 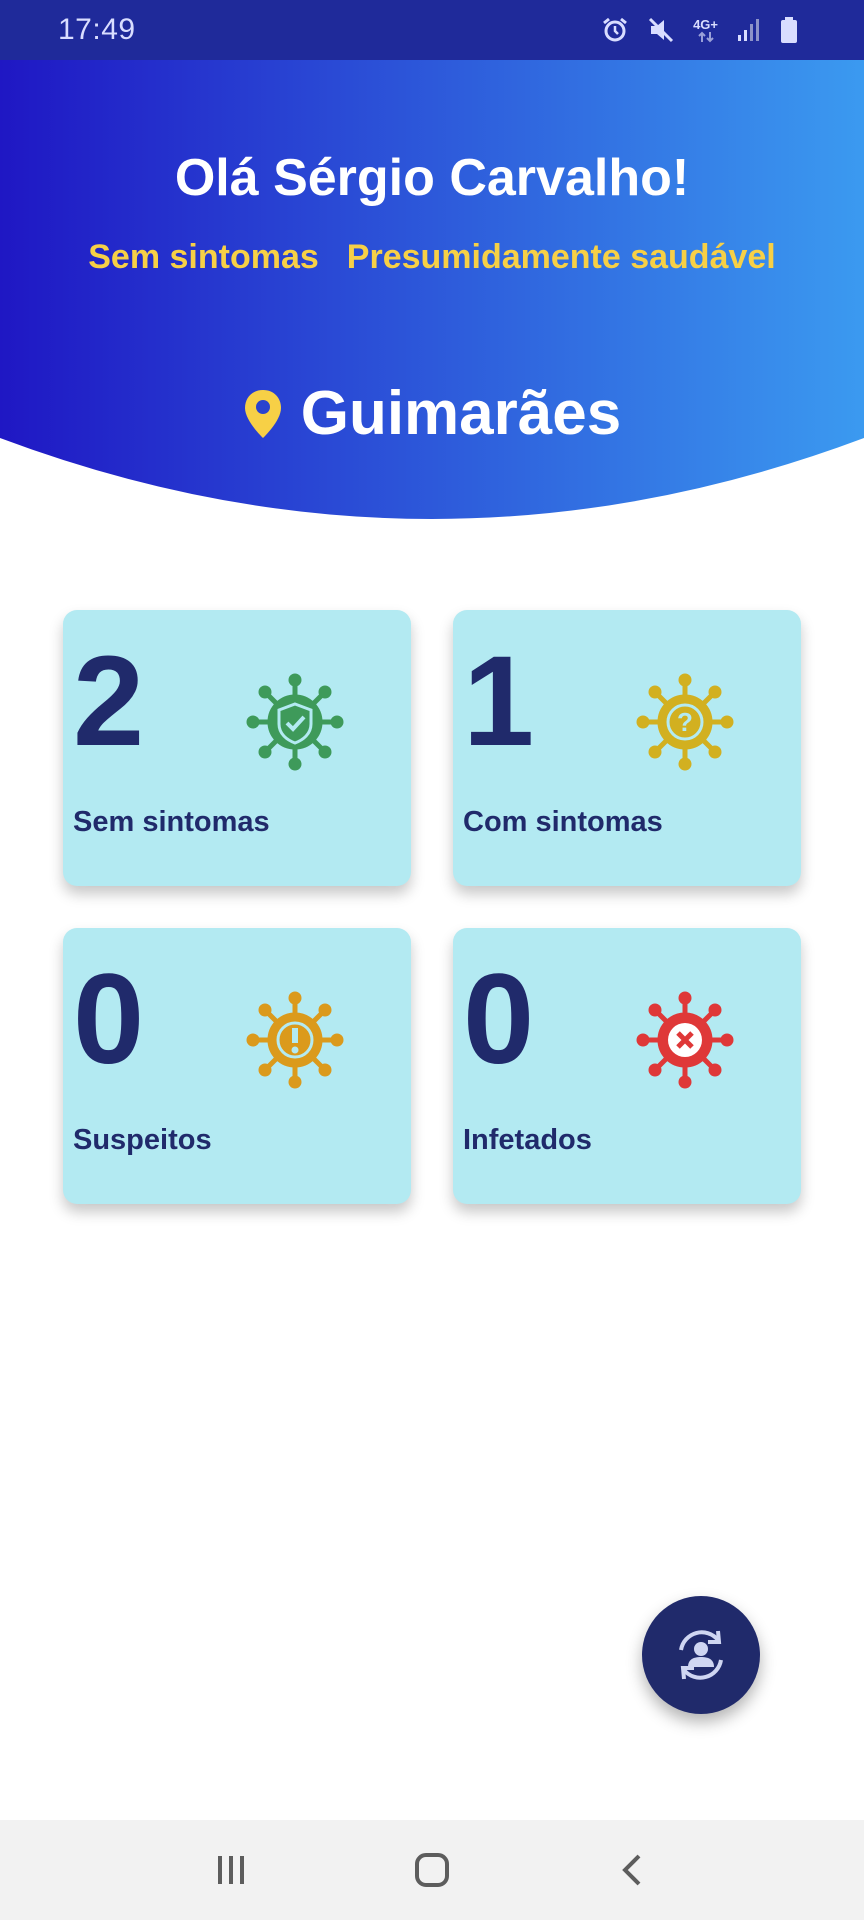 I want to click on card-with-symptoms: 1 ? Com sintomas, so click(x=627, y=748).